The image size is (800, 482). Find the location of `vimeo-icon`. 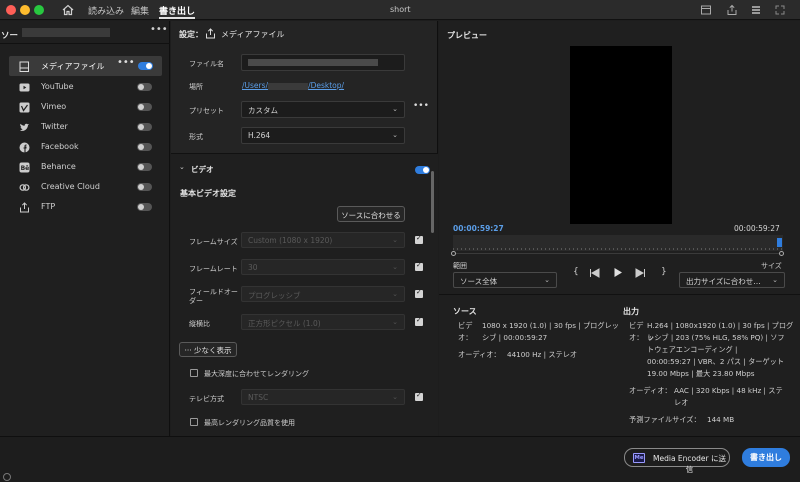

vimeo-icon is located at coordinates (24, 107).